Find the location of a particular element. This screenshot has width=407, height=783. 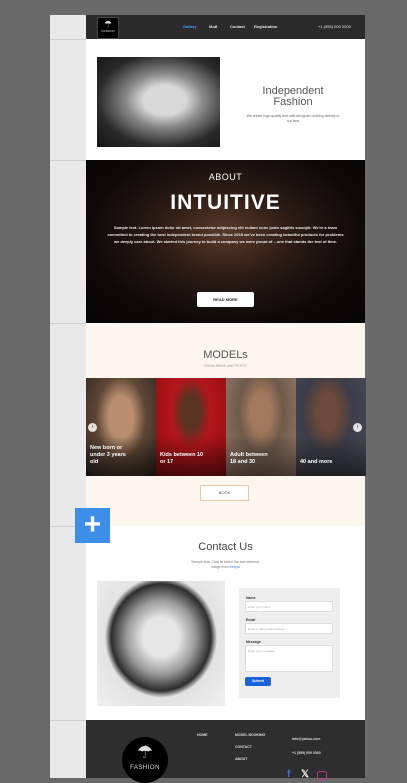

name-label: Name is located at coordinates (251, 598).